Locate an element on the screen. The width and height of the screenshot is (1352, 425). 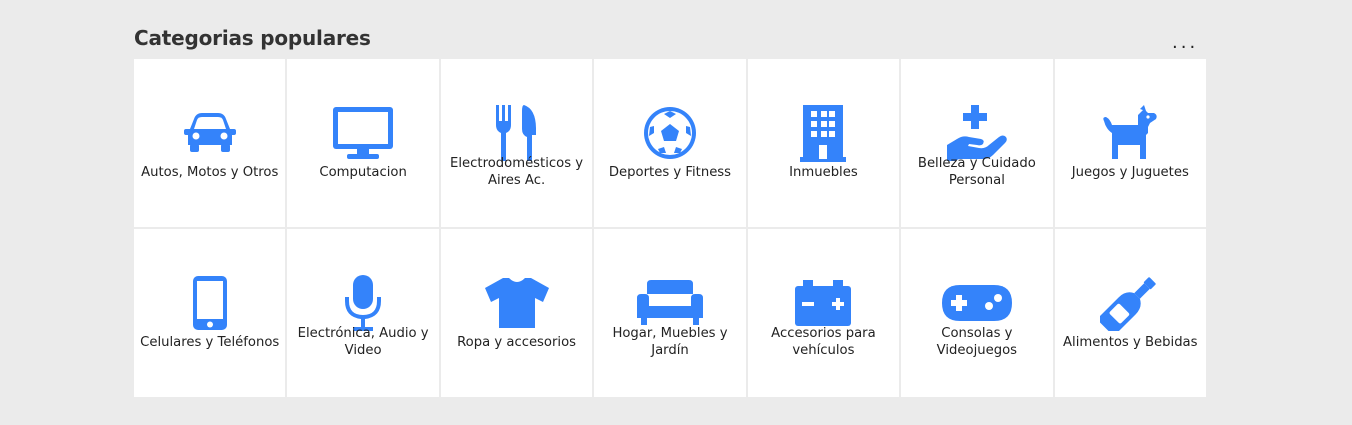
category-label: Deportes y Fitness is located at coordinates (670, 172).